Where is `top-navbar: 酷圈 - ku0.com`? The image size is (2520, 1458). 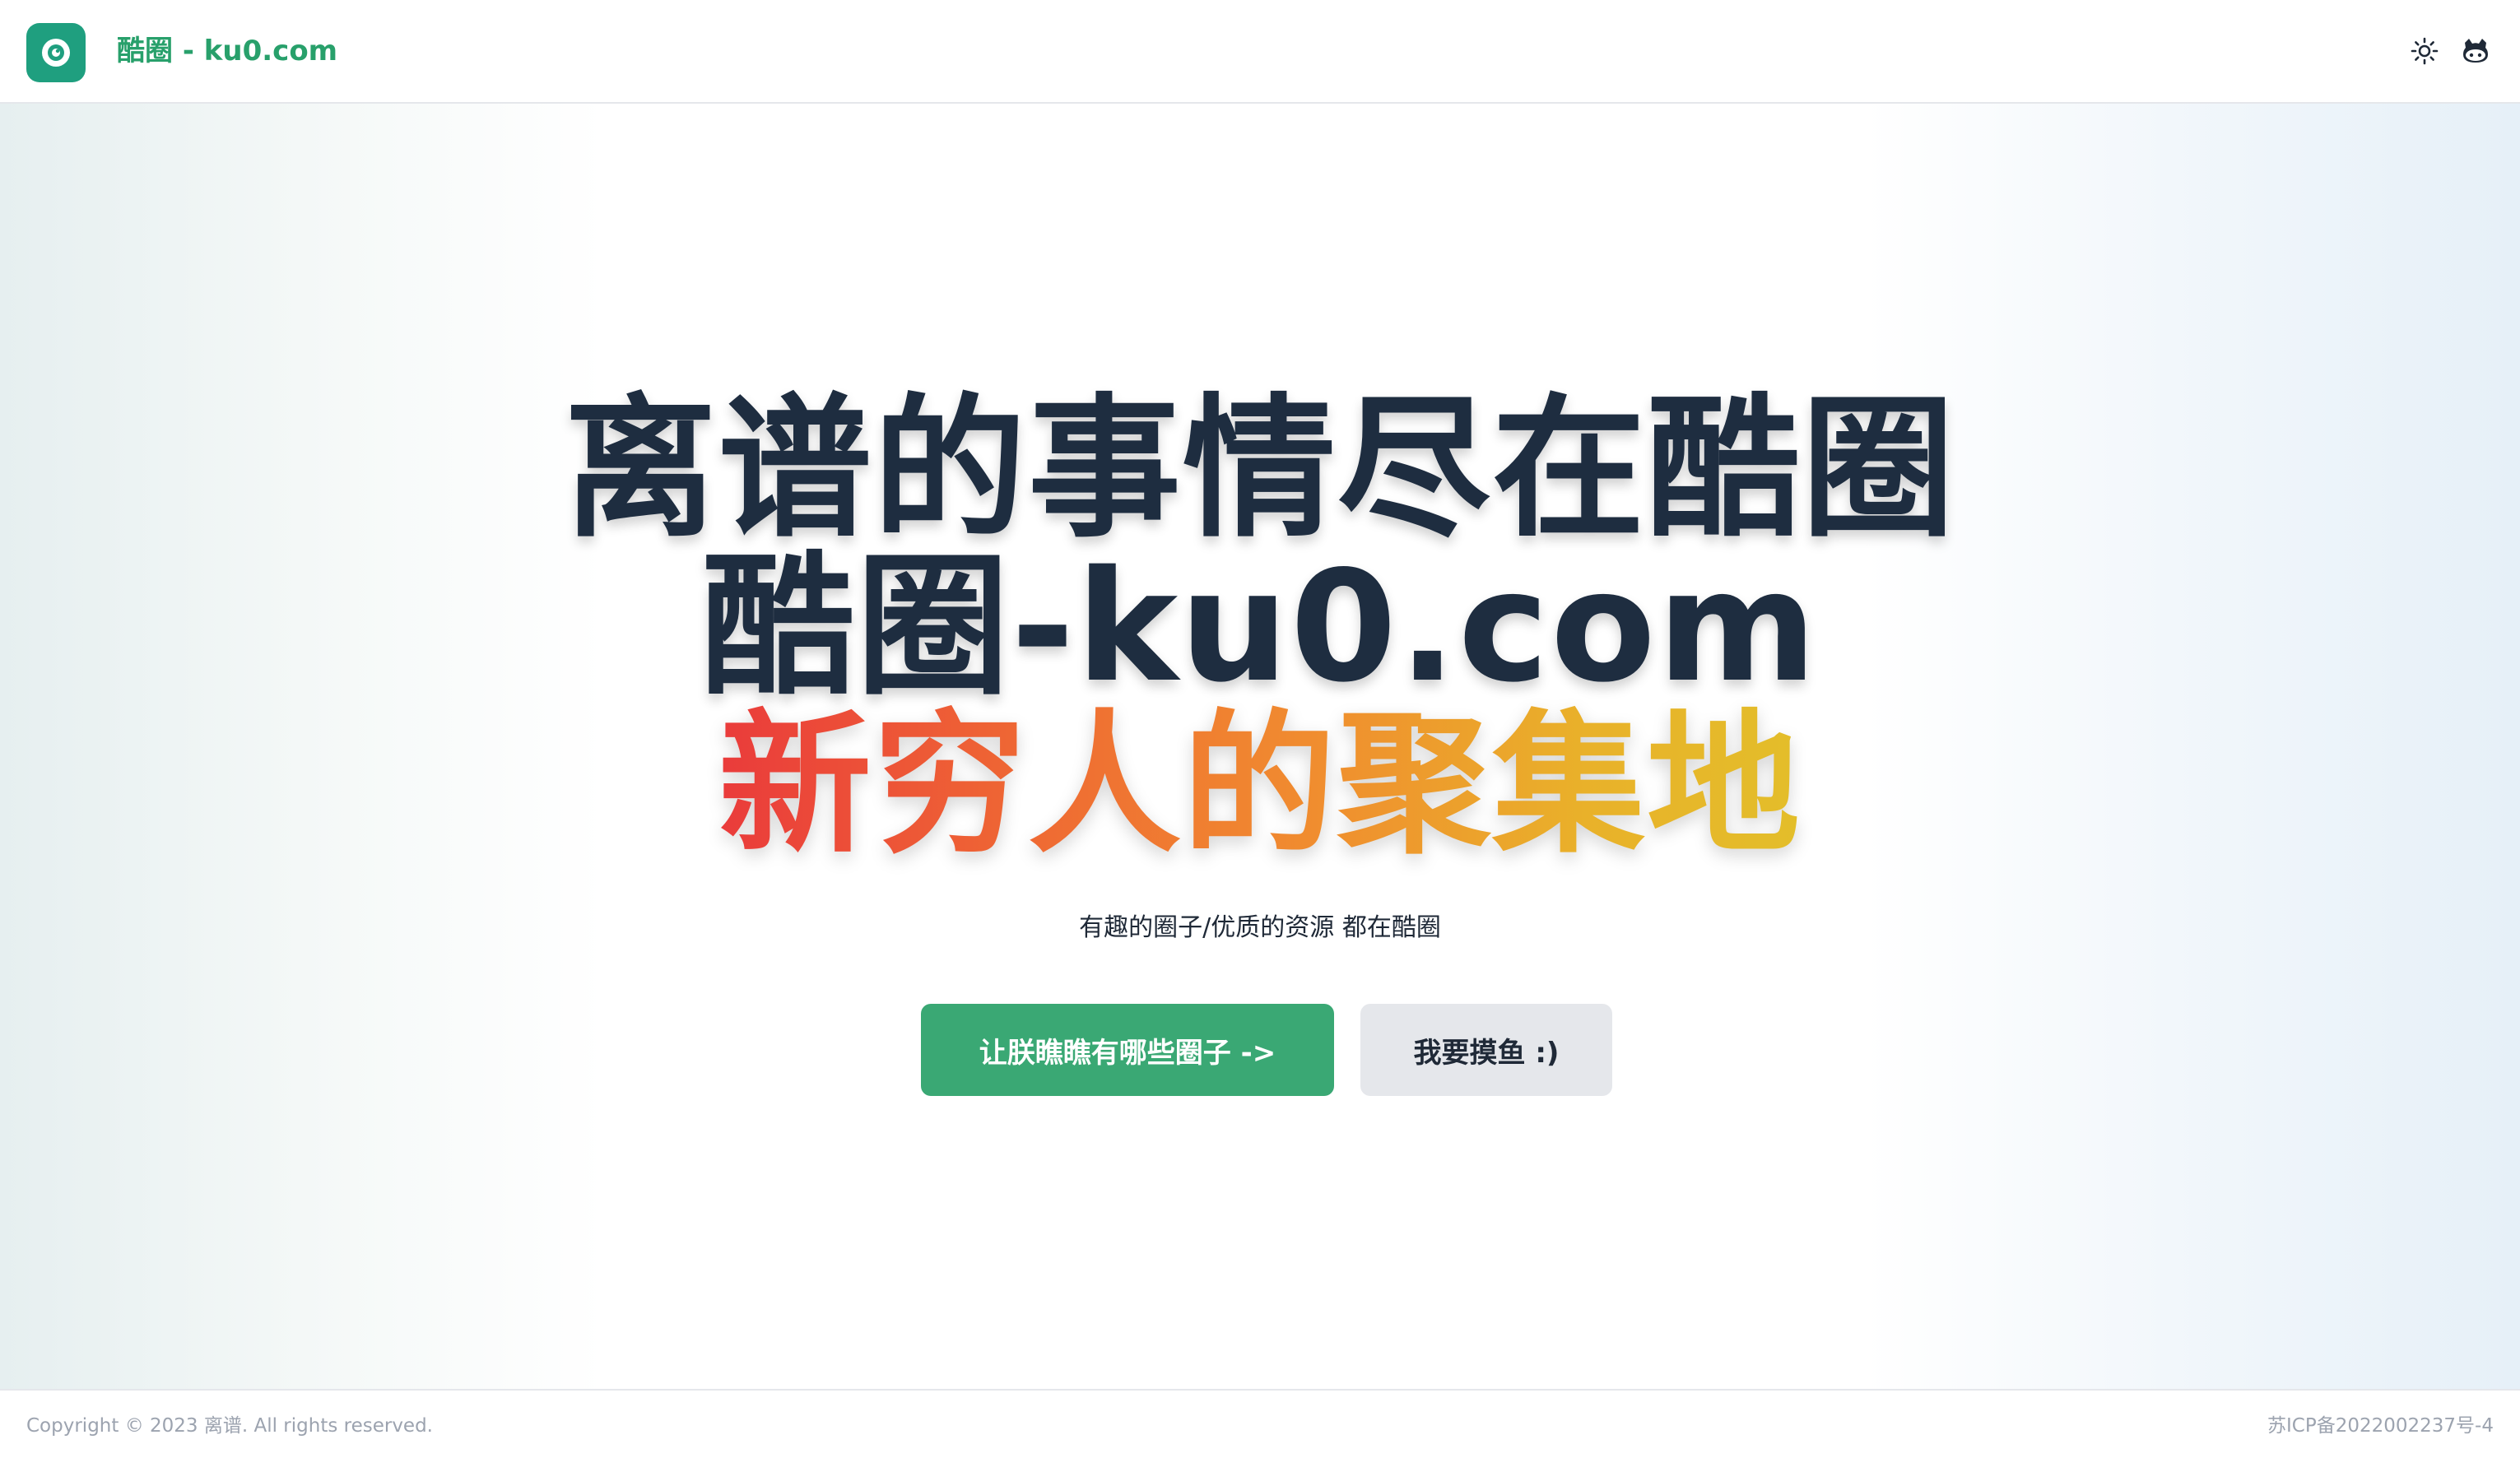
top-navbar: 酷圈 - ku0.com is located at coordinates (1260, 52).